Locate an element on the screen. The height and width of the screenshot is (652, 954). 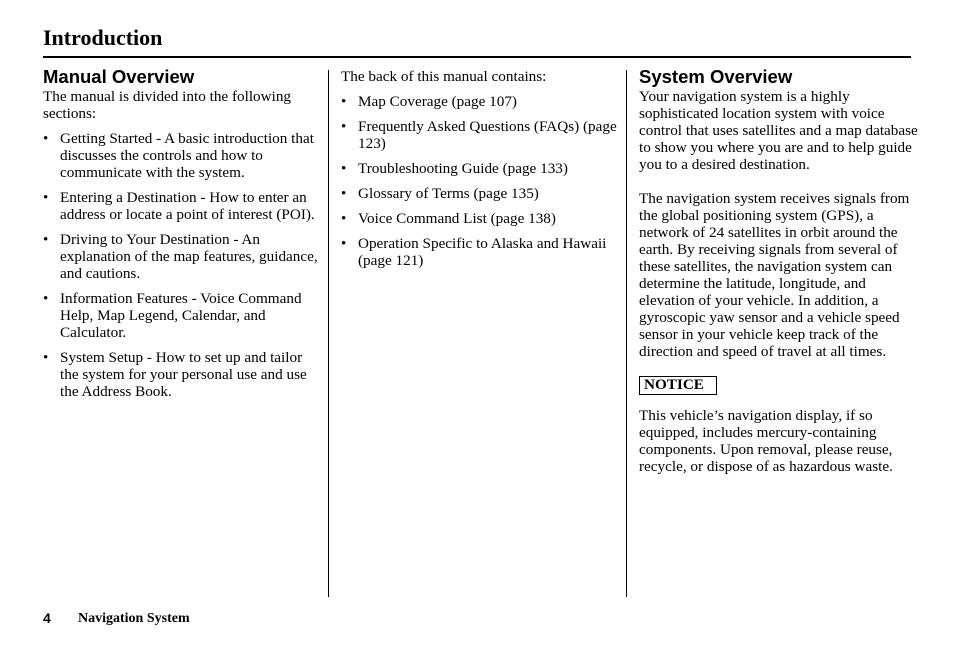
manual-overview-heading: Manual Overview is located at coordinates (119, 76).